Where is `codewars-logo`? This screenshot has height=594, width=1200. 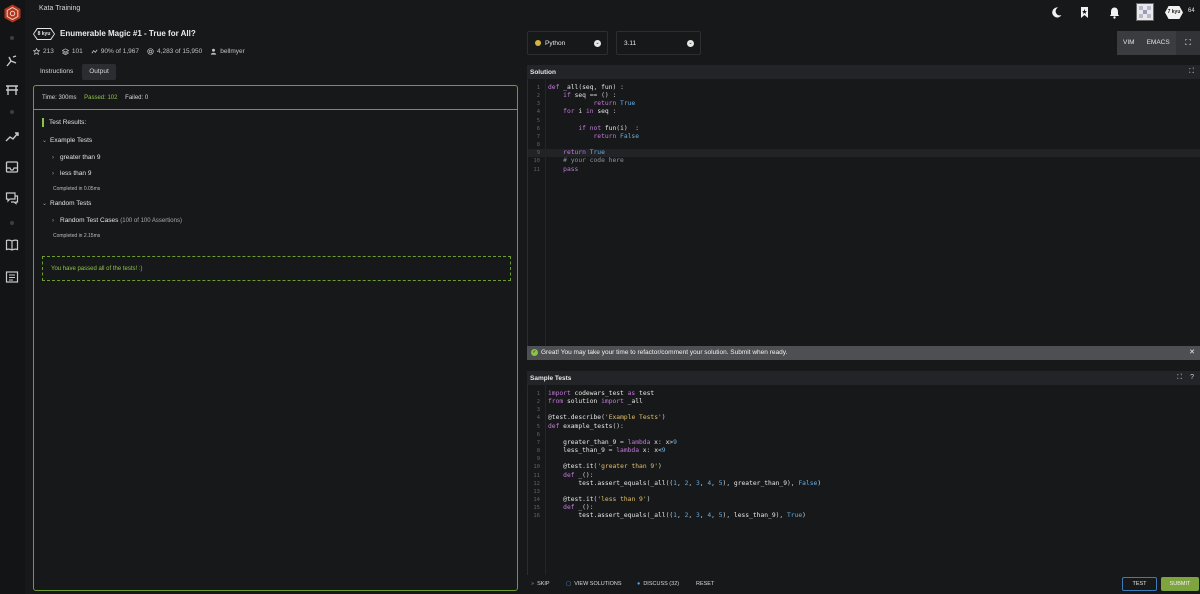
codewars-logo is located at coordinates (12, 13).